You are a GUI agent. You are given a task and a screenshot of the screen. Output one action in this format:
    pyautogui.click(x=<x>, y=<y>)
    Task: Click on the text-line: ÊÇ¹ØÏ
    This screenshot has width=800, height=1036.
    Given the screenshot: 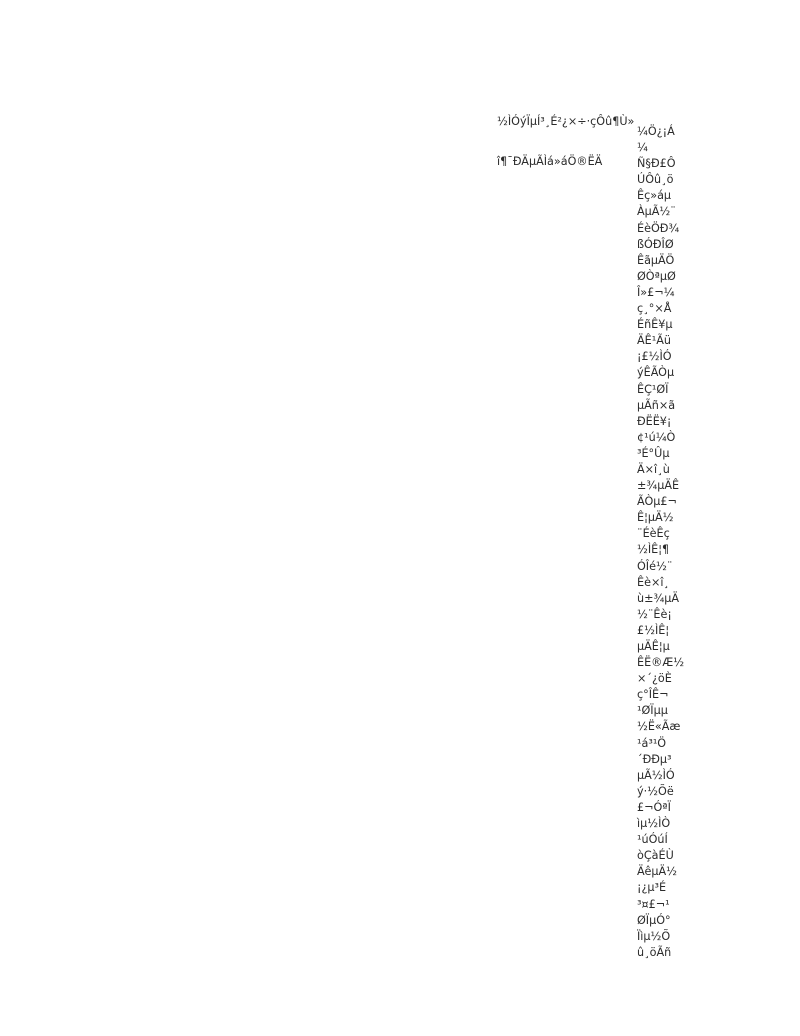 What is the action you would take?
    pyautogui.click(x=653, y=389)
    